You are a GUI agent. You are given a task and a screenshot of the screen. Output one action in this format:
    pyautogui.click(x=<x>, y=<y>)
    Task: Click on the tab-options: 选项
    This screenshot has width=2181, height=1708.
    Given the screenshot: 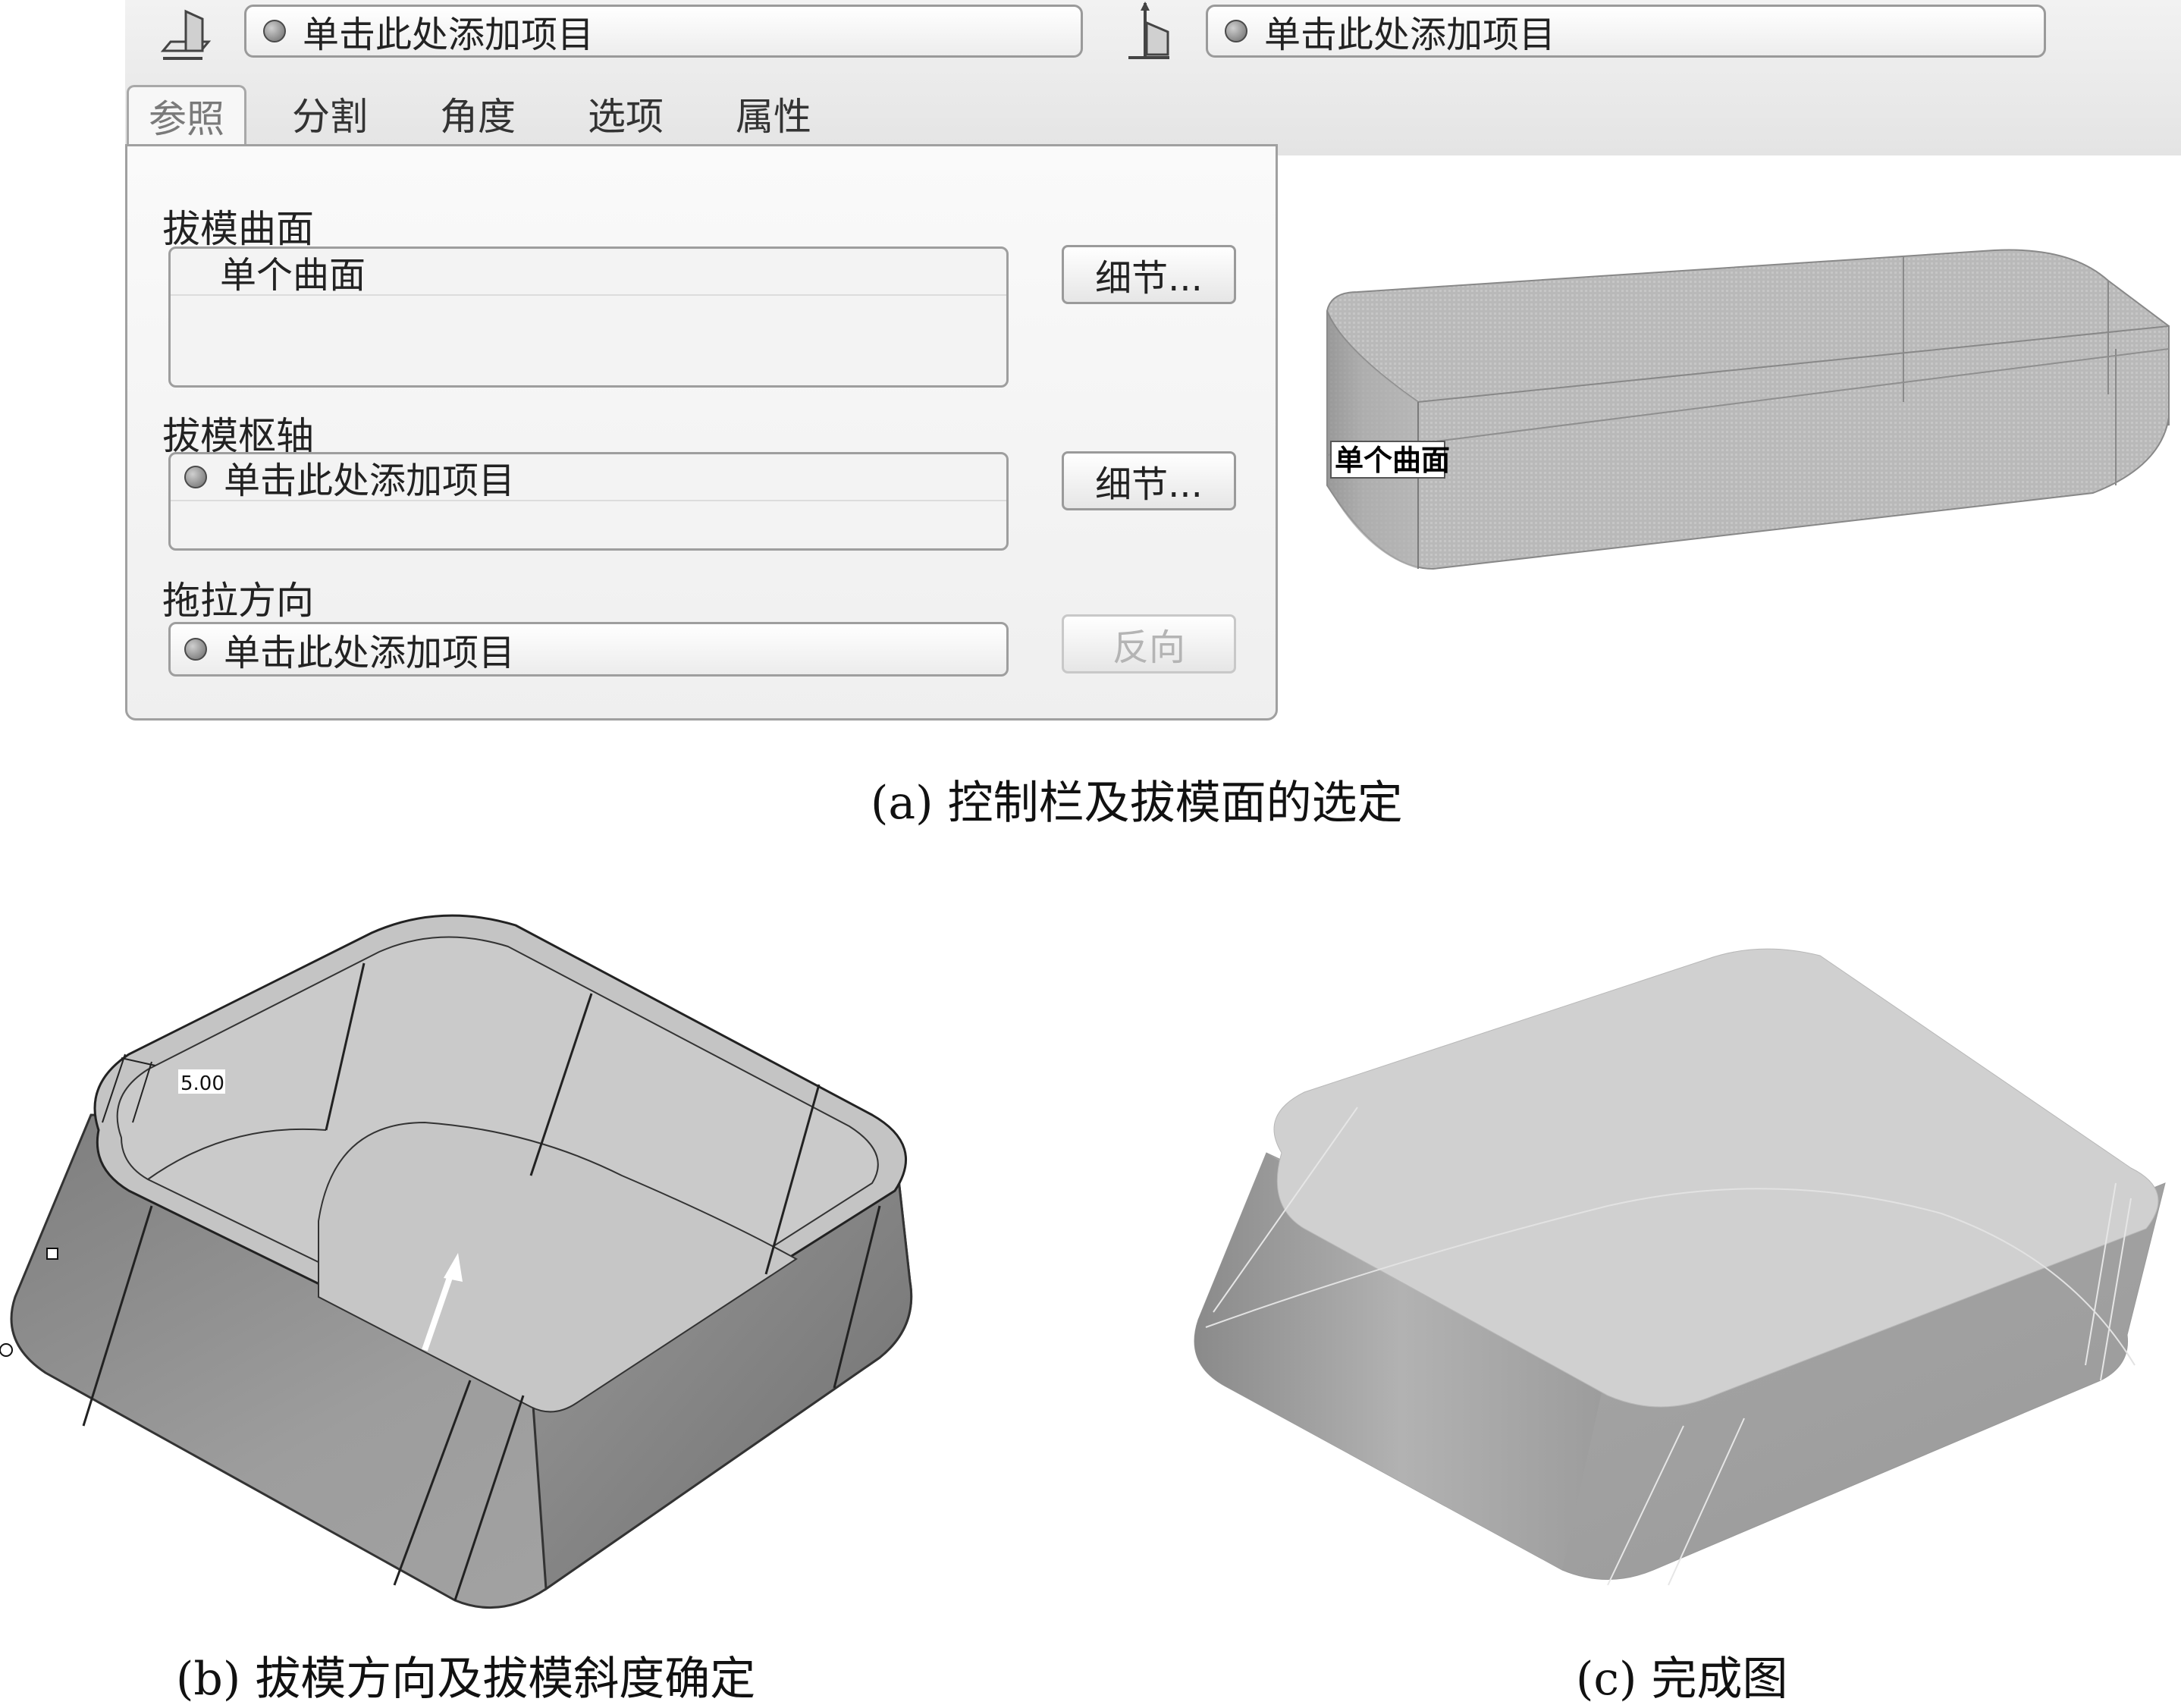 What is the action you would take?
    pyautogui.click(x=626, y=114)
    